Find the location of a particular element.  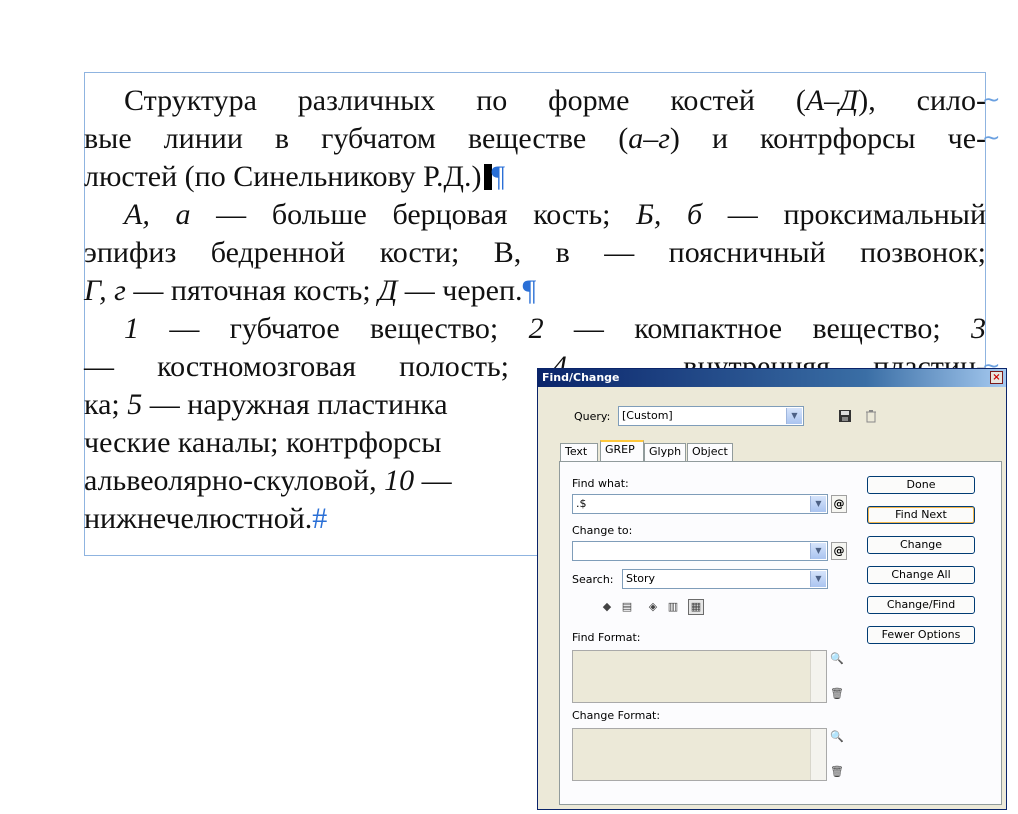

tab-grep: GREP is located at coordinates (622, 451).